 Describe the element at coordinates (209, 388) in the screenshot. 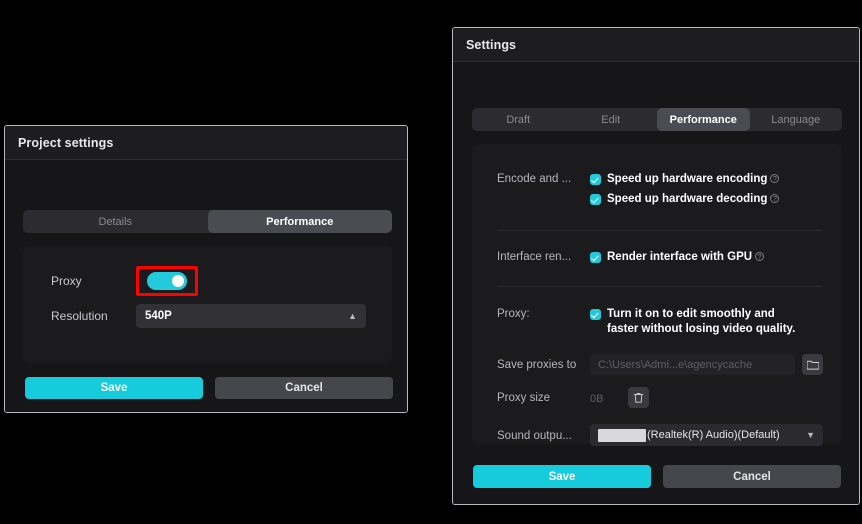

I see `project-settings-footer: Save Cancel` at that location.